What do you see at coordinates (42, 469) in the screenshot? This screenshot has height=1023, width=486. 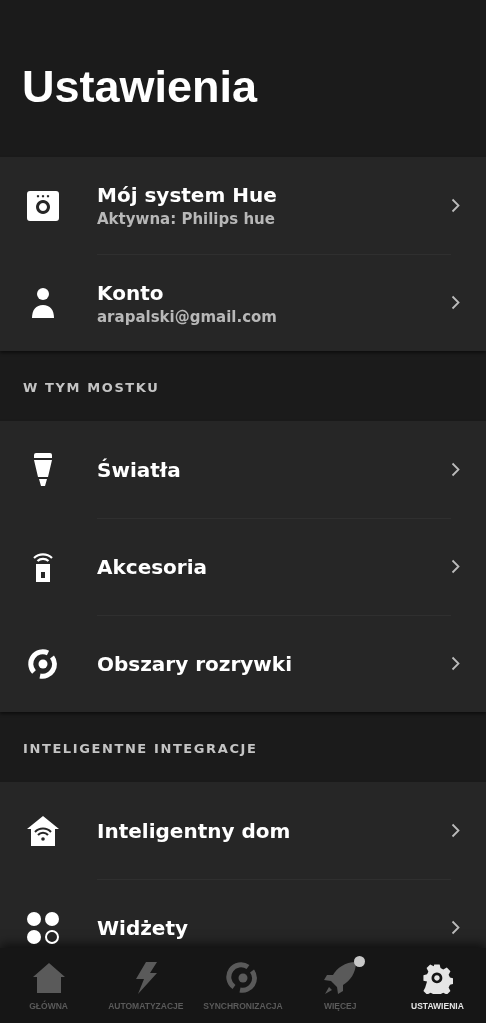 I see `bulb-icon` at bounding box center [42, 469].